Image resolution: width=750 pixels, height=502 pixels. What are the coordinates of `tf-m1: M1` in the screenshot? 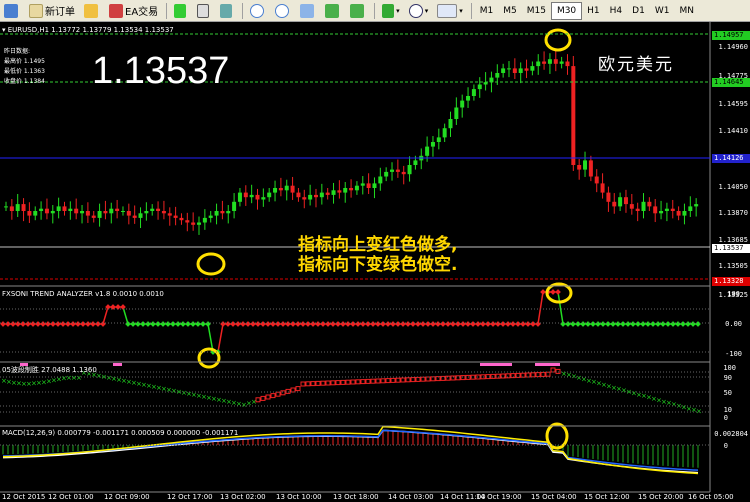 It's located at (487, 11).